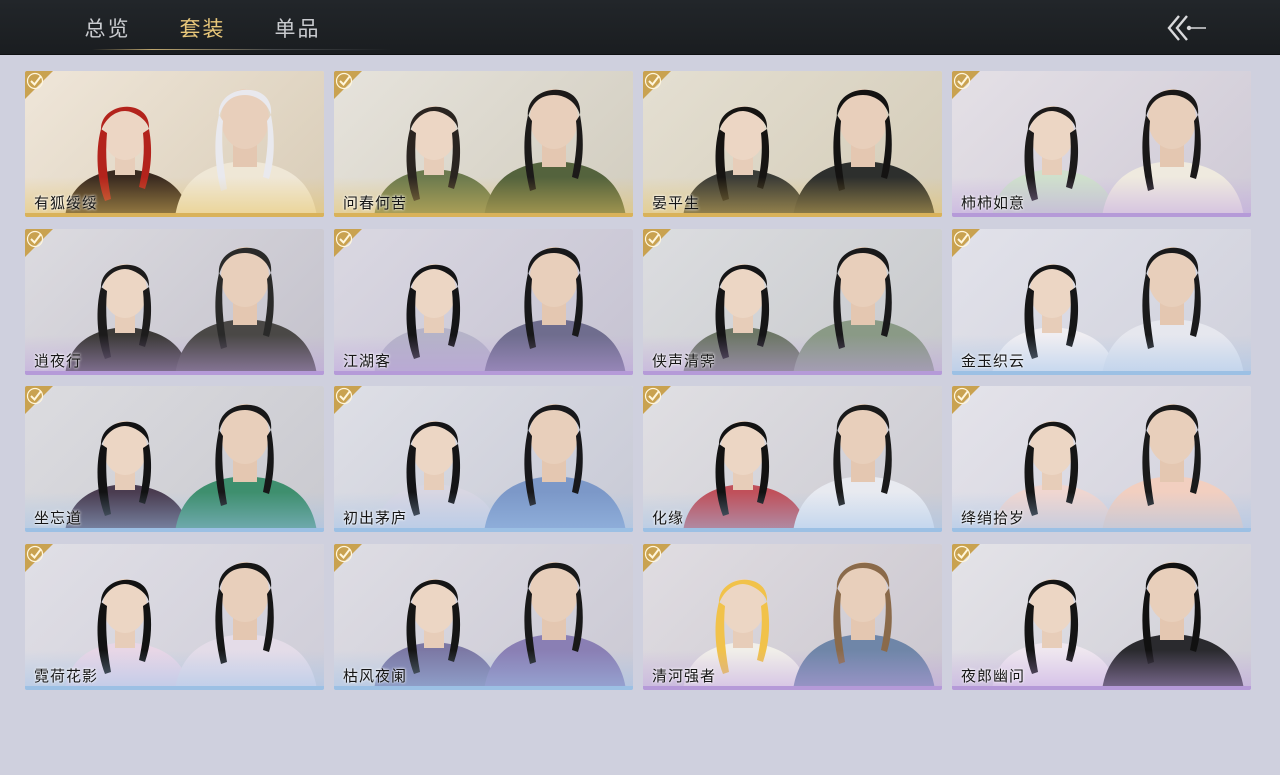  I want to click on outfit-name: 问春何苦, so click(375, 203).